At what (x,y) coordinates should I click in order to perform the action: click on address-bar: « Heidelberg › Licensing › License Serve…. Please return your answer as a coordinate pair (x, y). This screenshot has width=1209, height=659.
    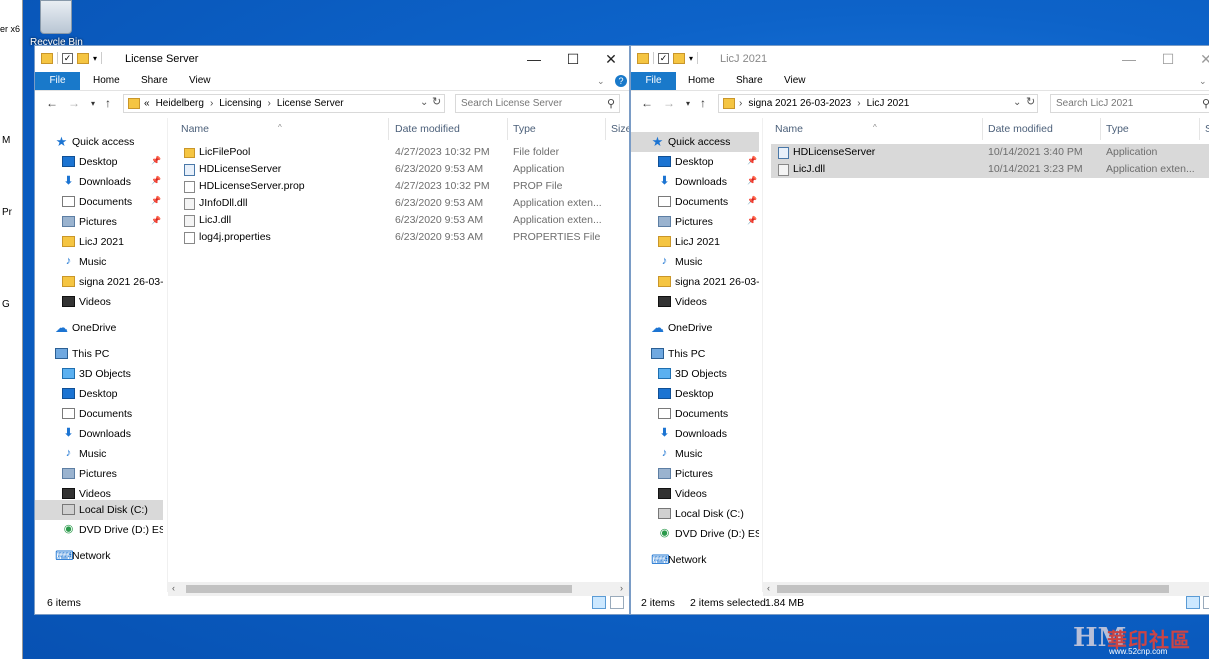
    Looking at the image, I should click on (284, 103).